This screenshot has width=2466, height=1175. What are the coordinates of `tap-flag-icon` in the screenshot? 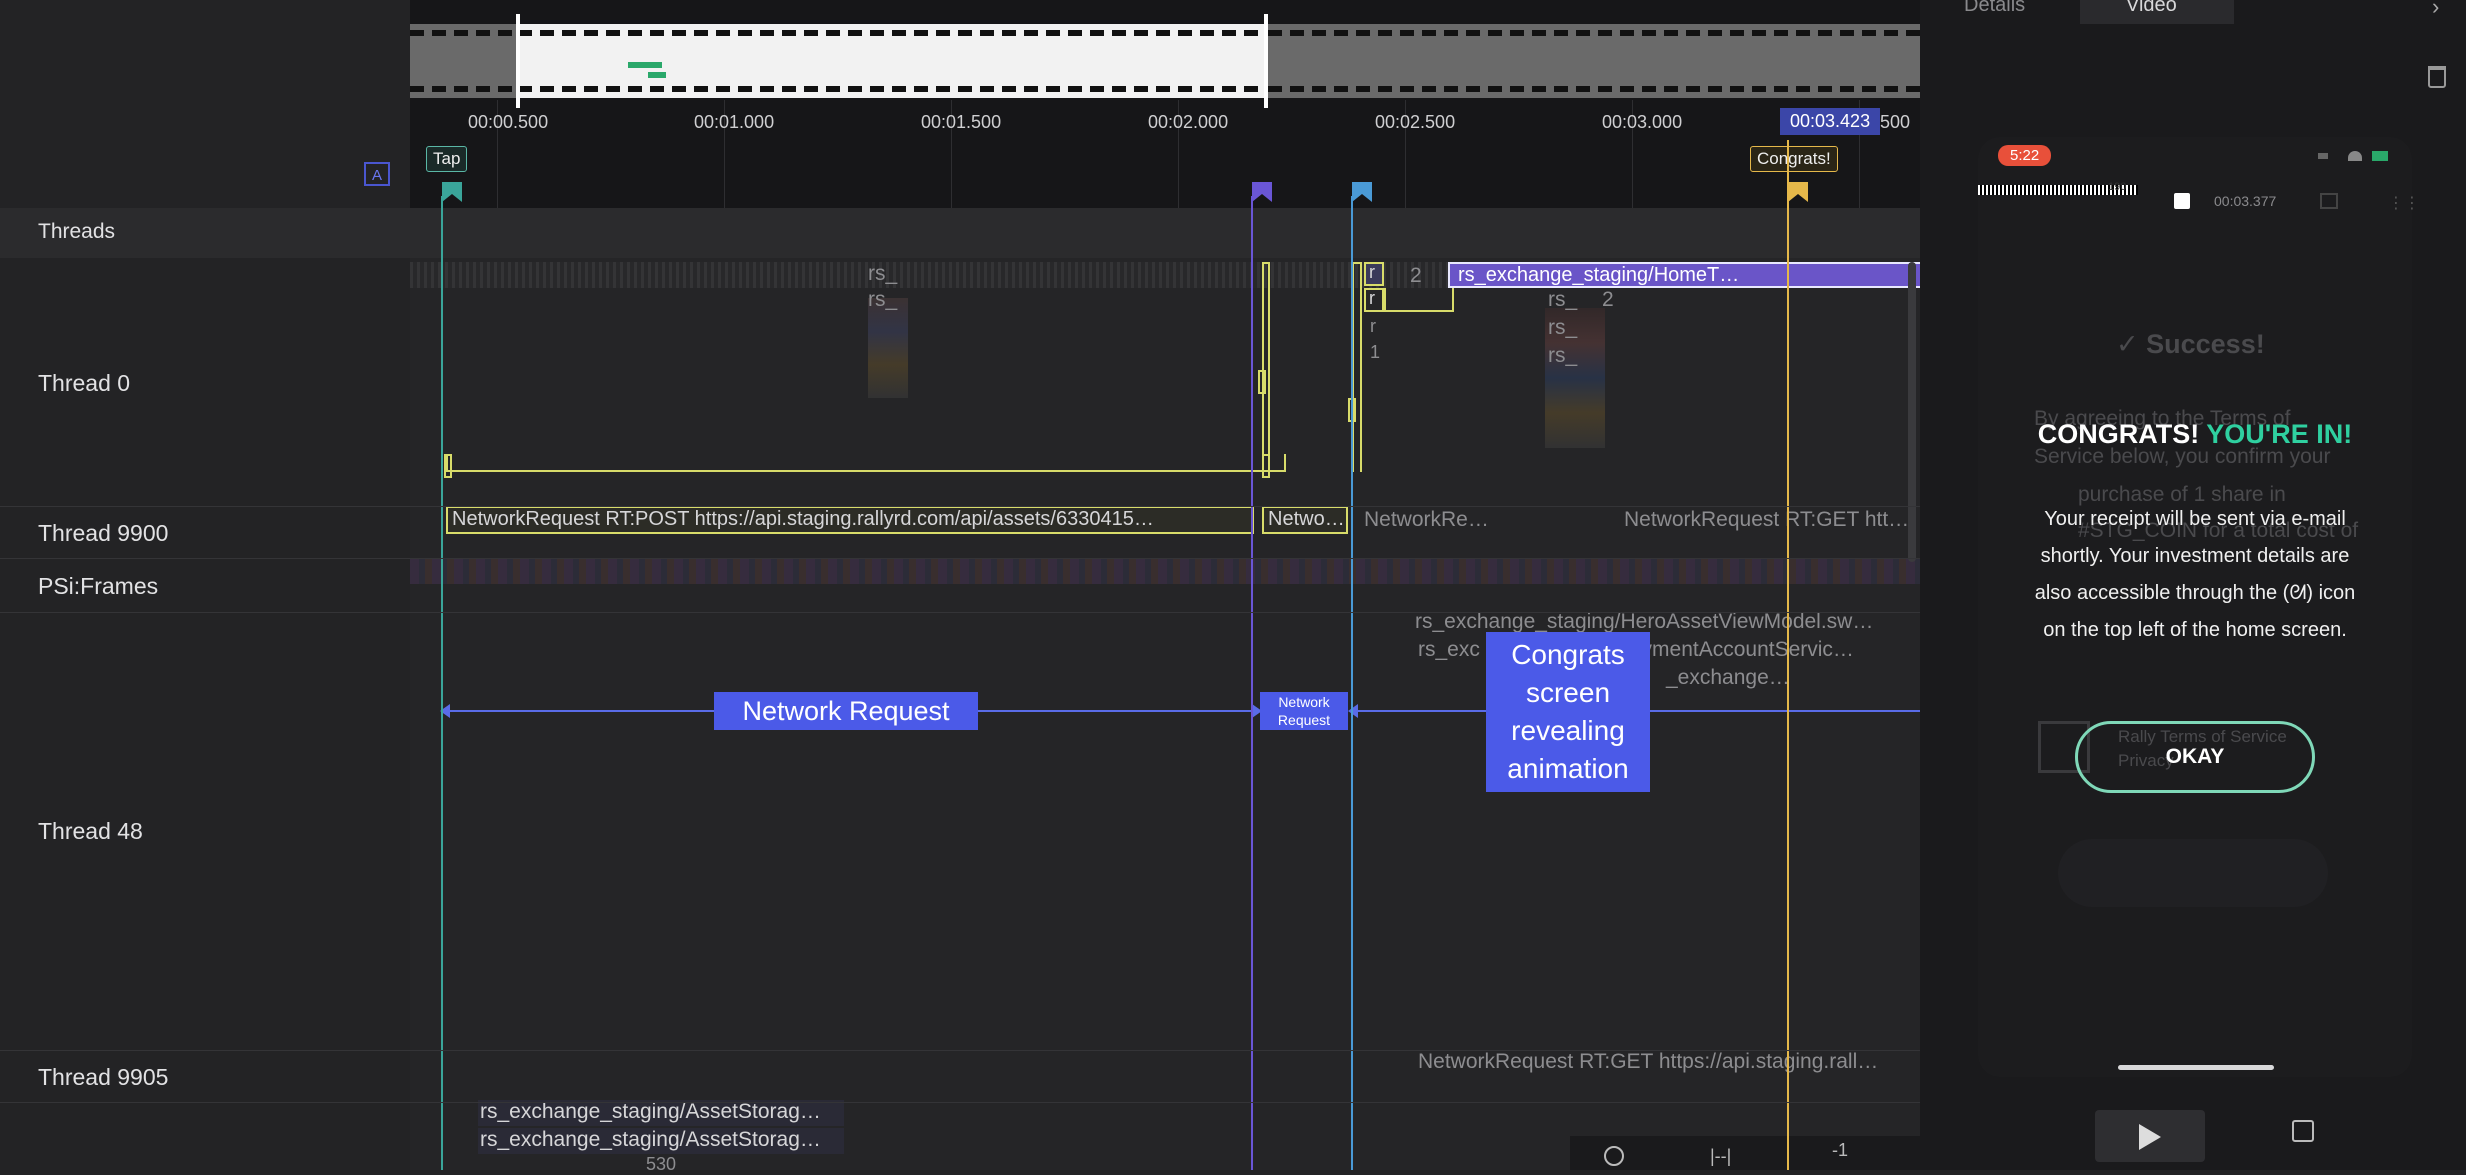 It's located at (452, 192).